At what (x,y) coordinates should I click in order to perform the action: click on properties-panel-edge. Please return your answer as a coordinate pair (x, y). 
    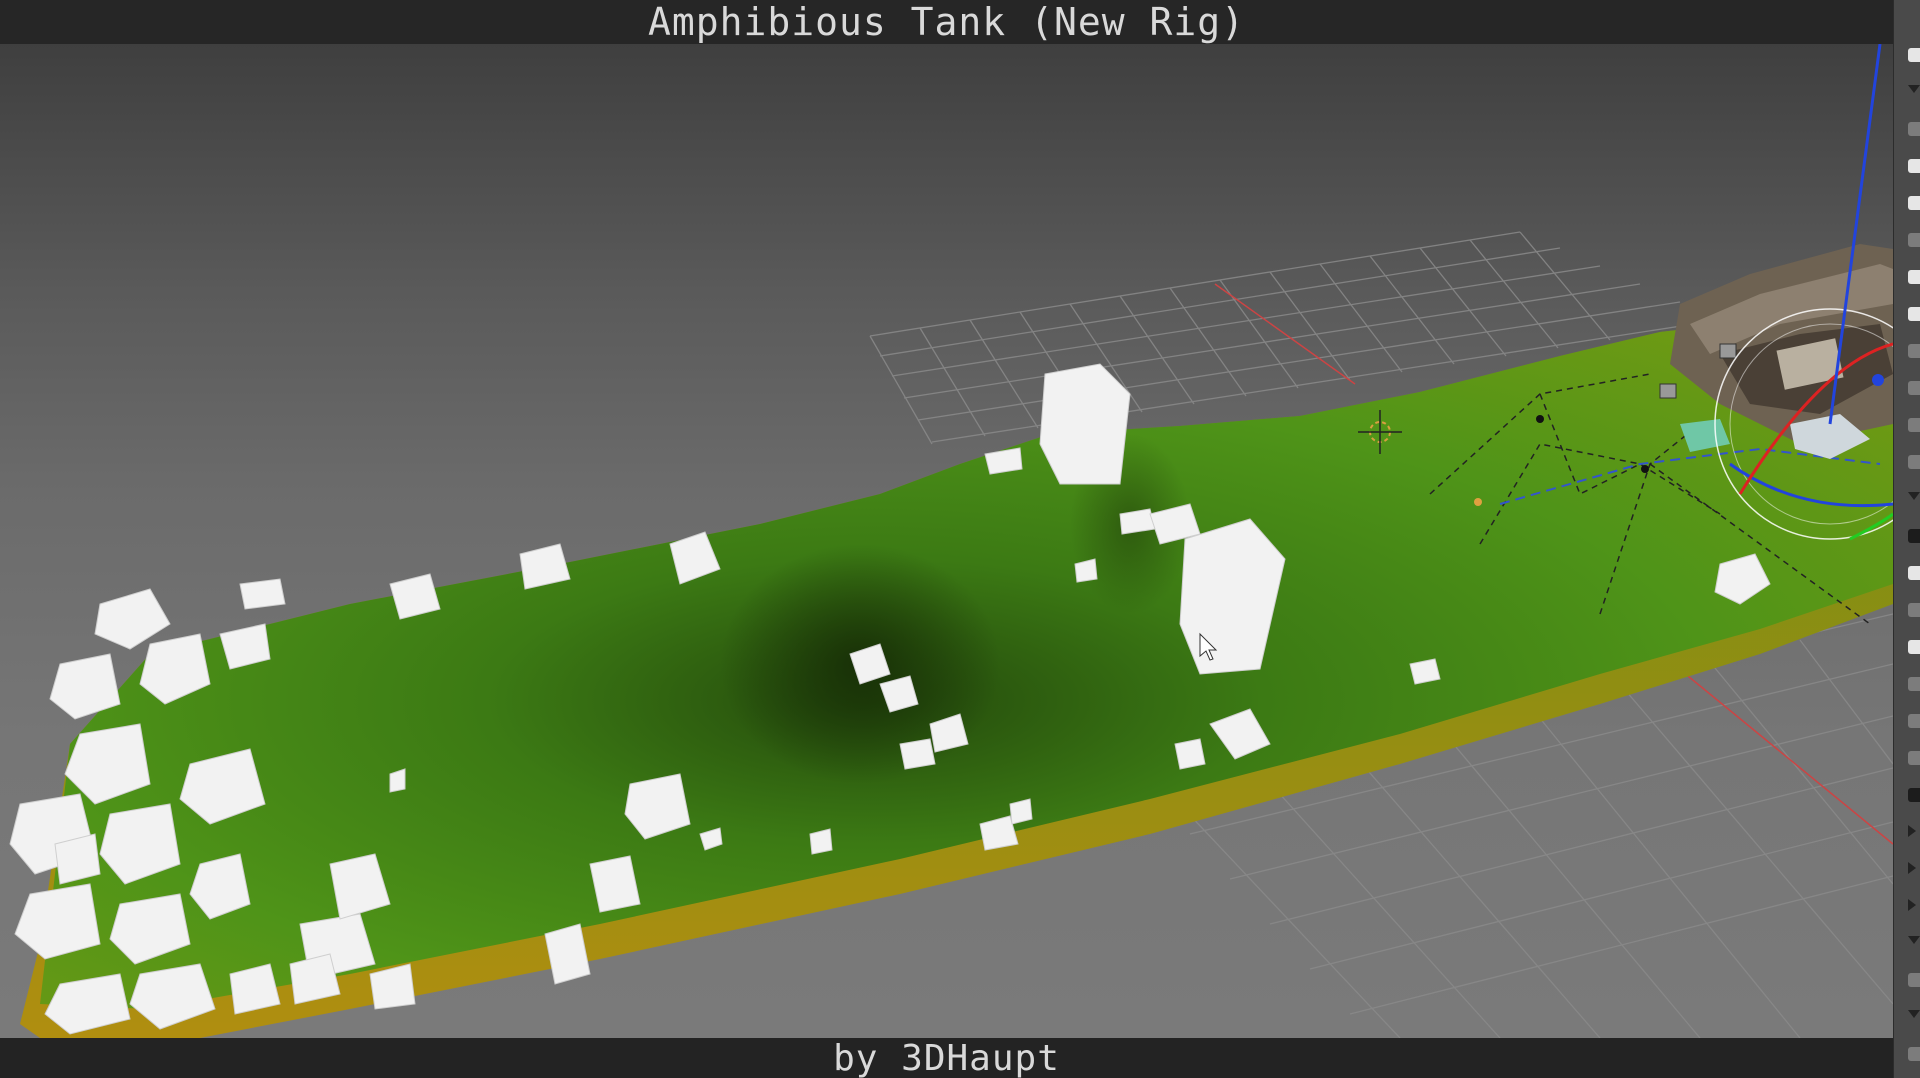
    Looking at the image, I should click on (1906, 539).